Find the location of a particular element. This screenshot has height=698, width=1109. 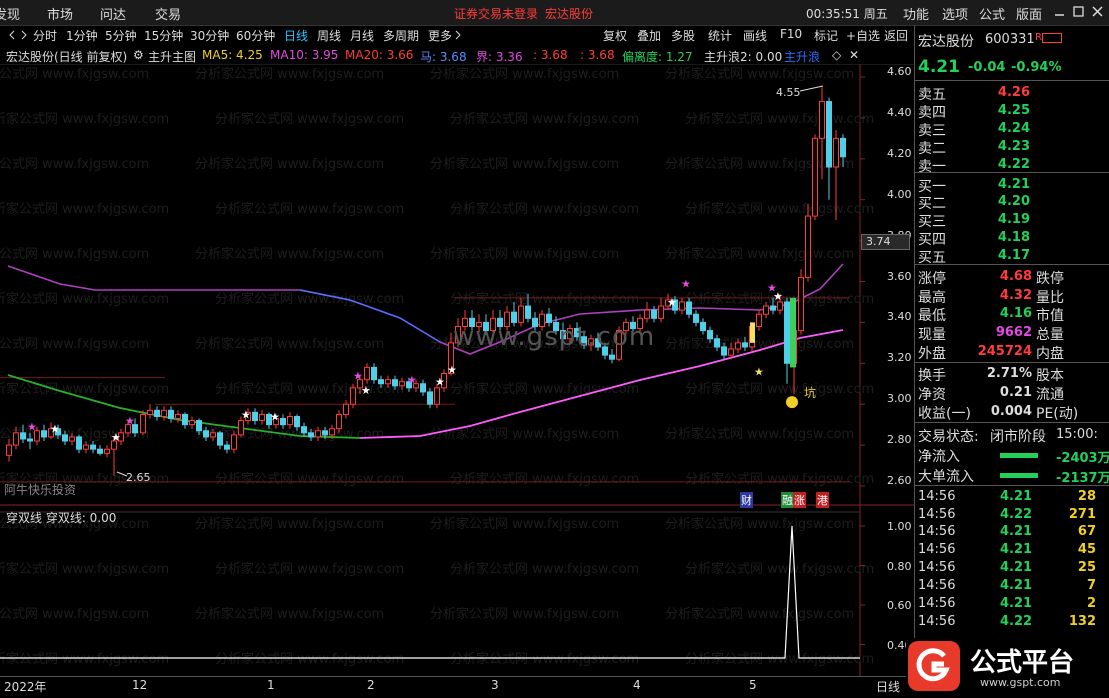

fund-label: 净资 is located at coordinates (932, 395).